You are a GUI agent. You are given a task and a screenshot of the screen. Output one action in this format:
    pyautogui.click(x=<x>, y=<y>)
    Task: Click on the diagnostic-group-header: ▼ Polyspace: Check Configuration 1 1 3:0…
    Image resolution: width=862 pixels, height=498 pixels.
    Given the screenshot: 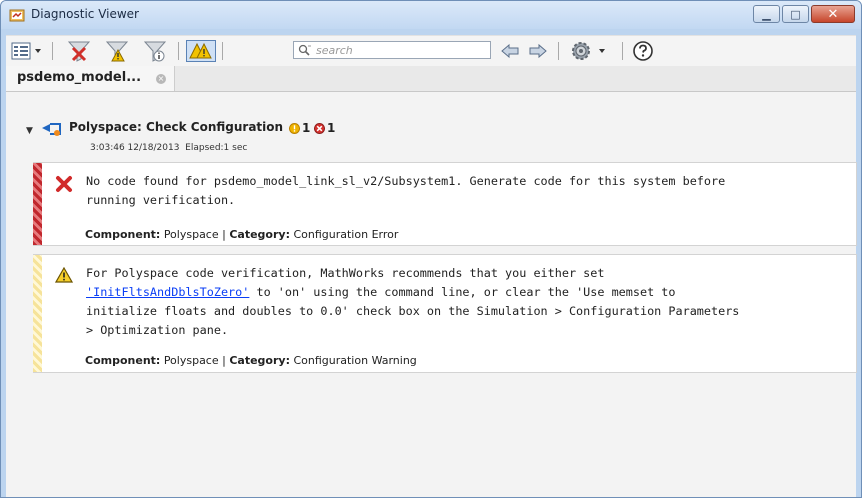 What is the action you would take?
    pyautogui.click(x=431, y=122)
    